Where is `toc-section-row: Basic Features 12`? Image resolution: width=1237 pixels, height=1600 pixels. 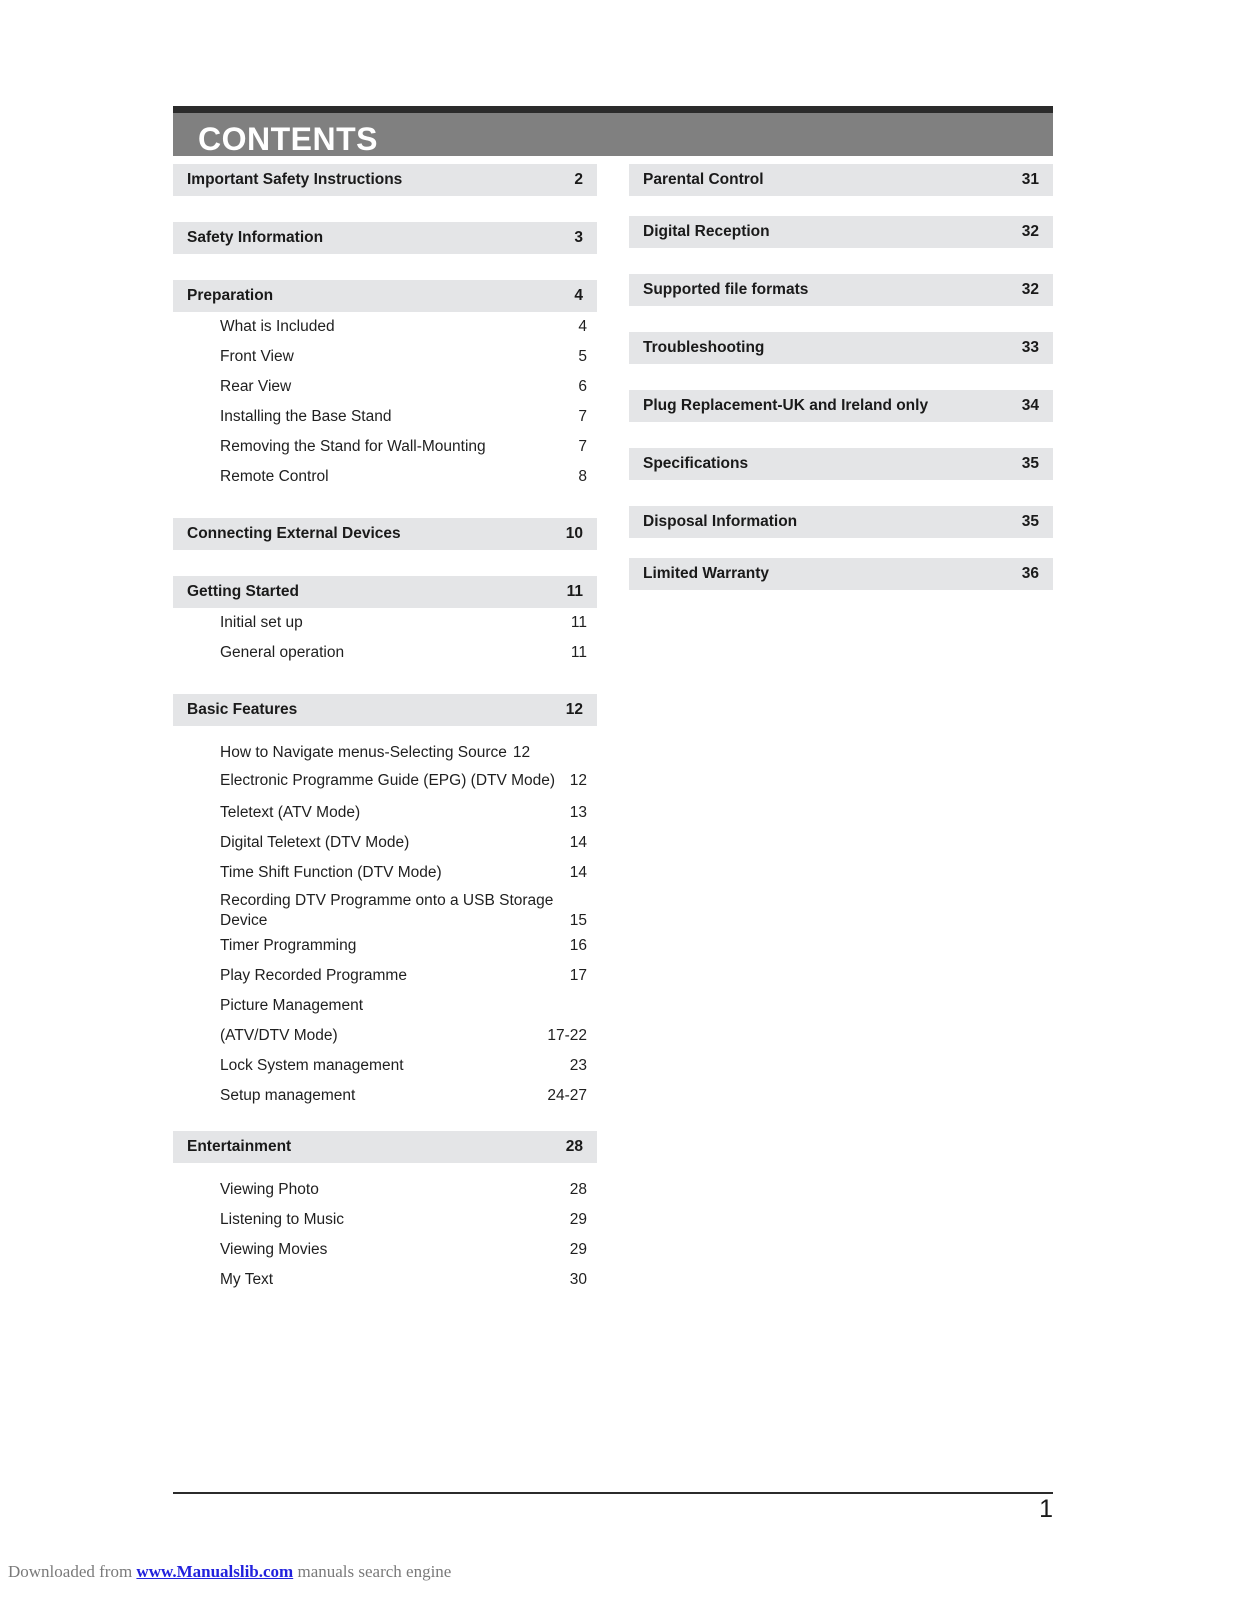 toc-section-row: Basic Features 12 is located at coordinates (385, 710).